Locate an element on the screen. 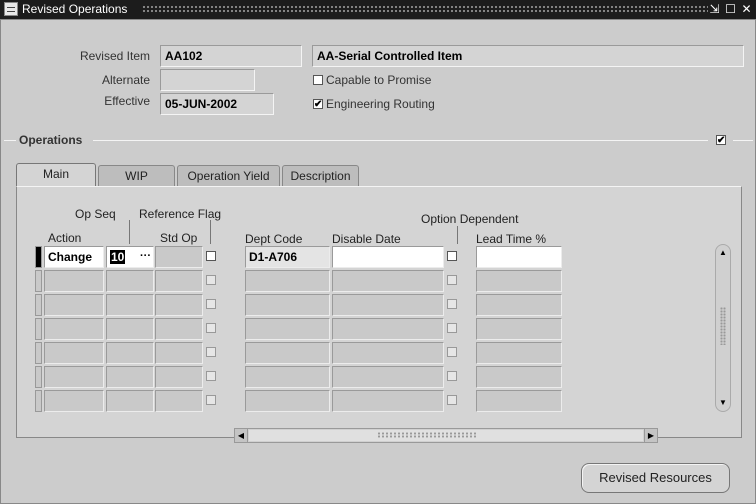  title-bar-grip is located at coordinates (425, 9).